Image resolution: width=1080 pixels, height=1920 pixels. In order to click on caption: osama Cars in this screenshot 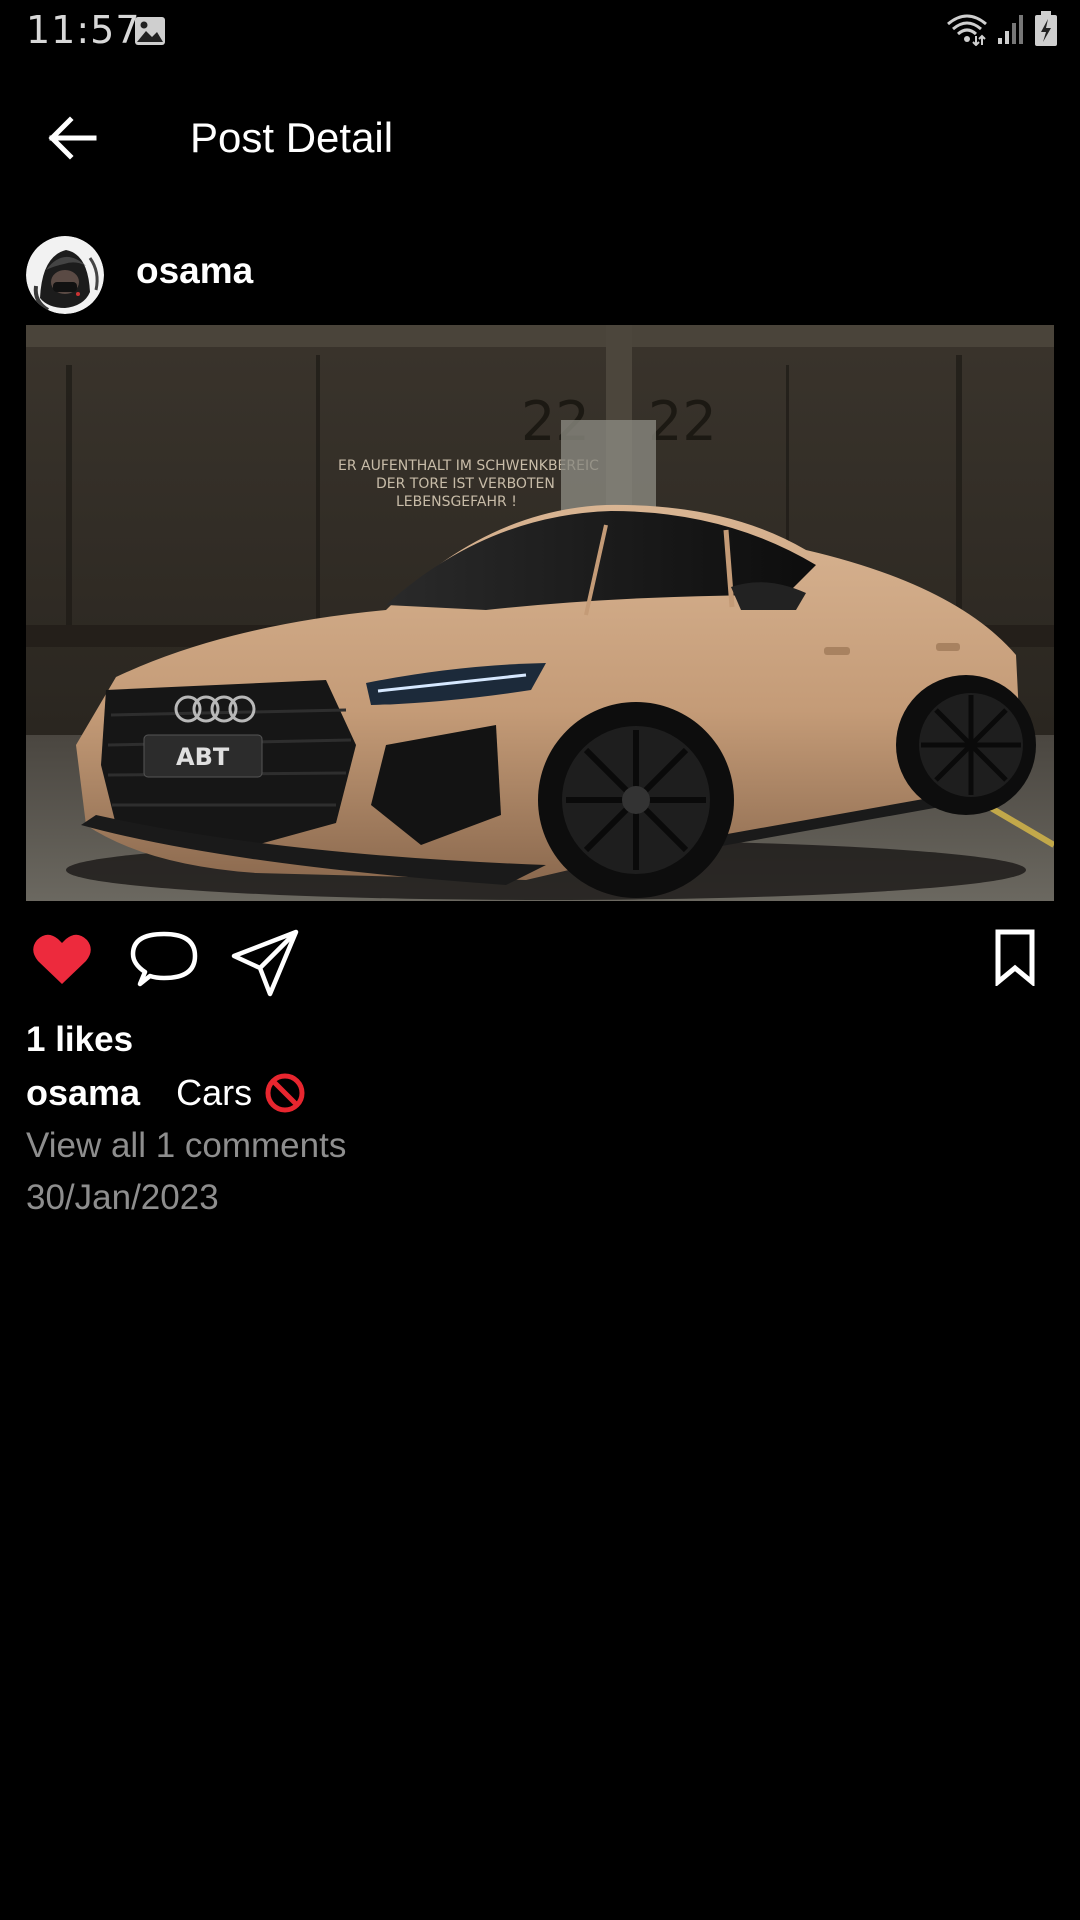, I will do `click(166, 1093)`.